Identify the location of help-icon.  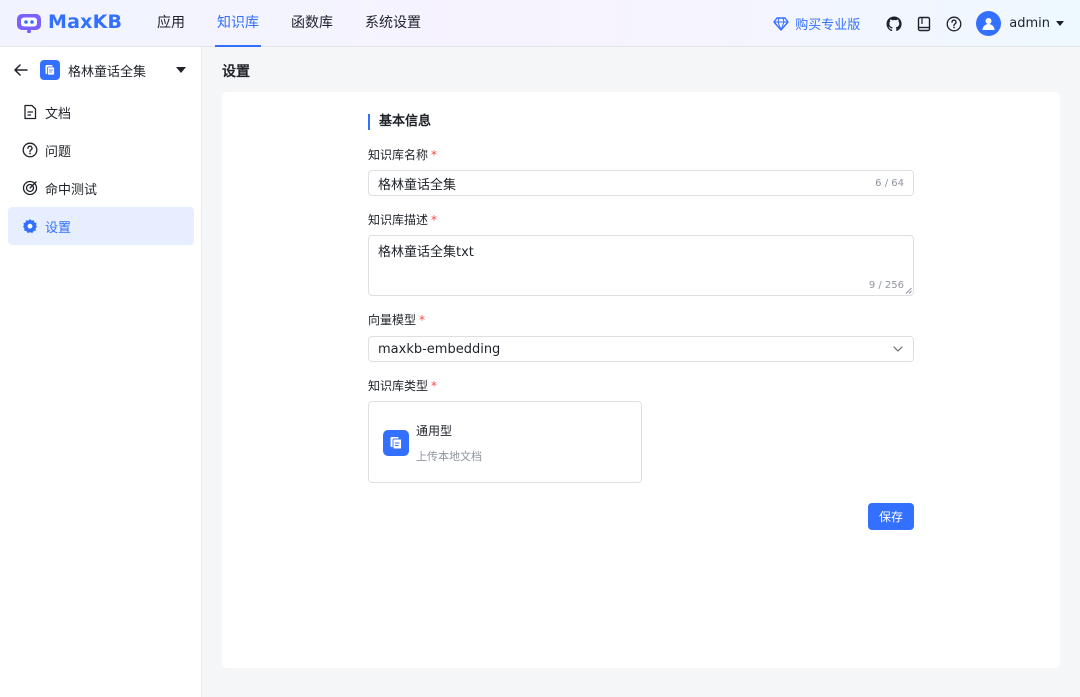
(954, 24).